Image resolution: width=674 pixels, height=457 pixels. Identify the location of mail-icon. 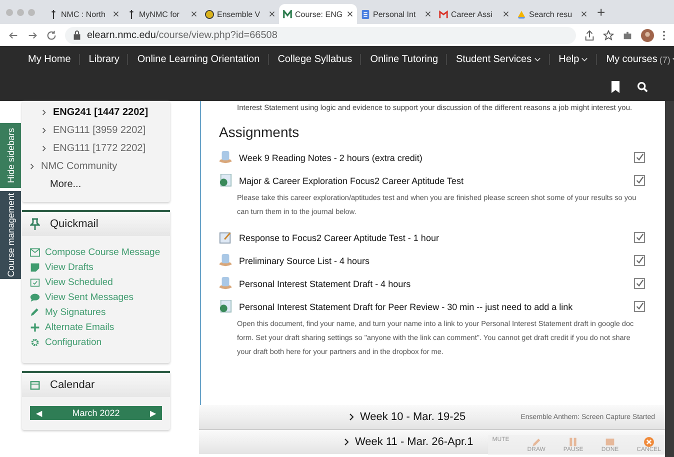
(443, 14).